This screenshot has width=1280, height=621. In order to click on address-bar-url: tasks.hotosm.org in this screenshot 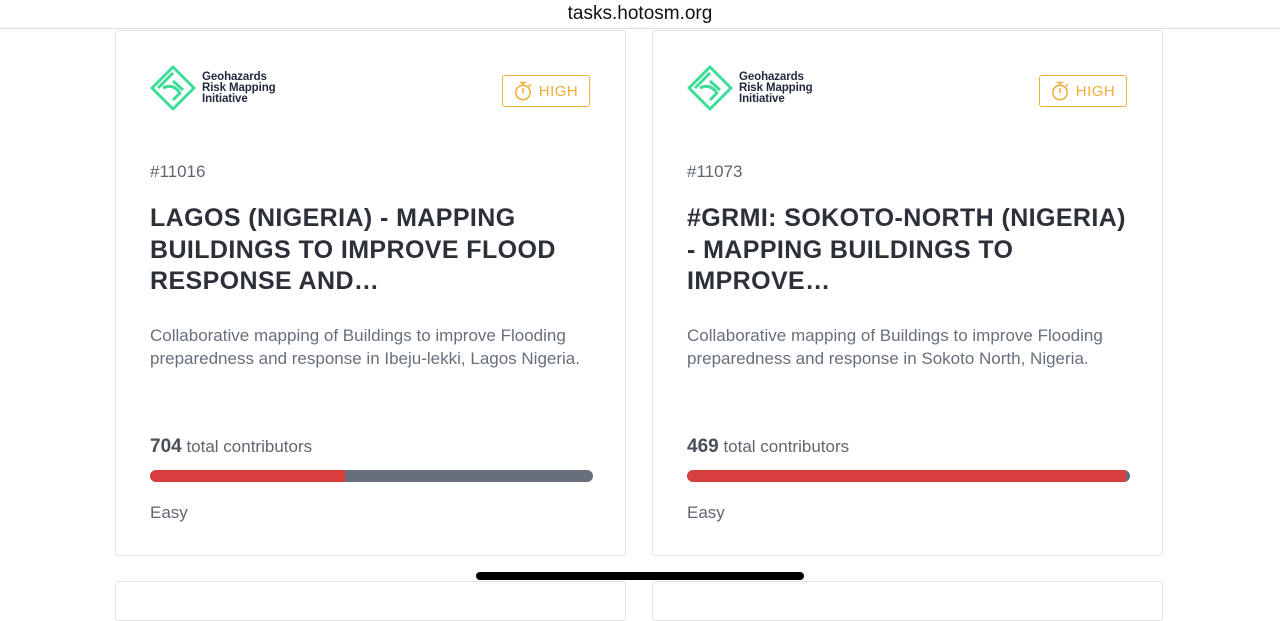, I will do `click(640, 13)`.